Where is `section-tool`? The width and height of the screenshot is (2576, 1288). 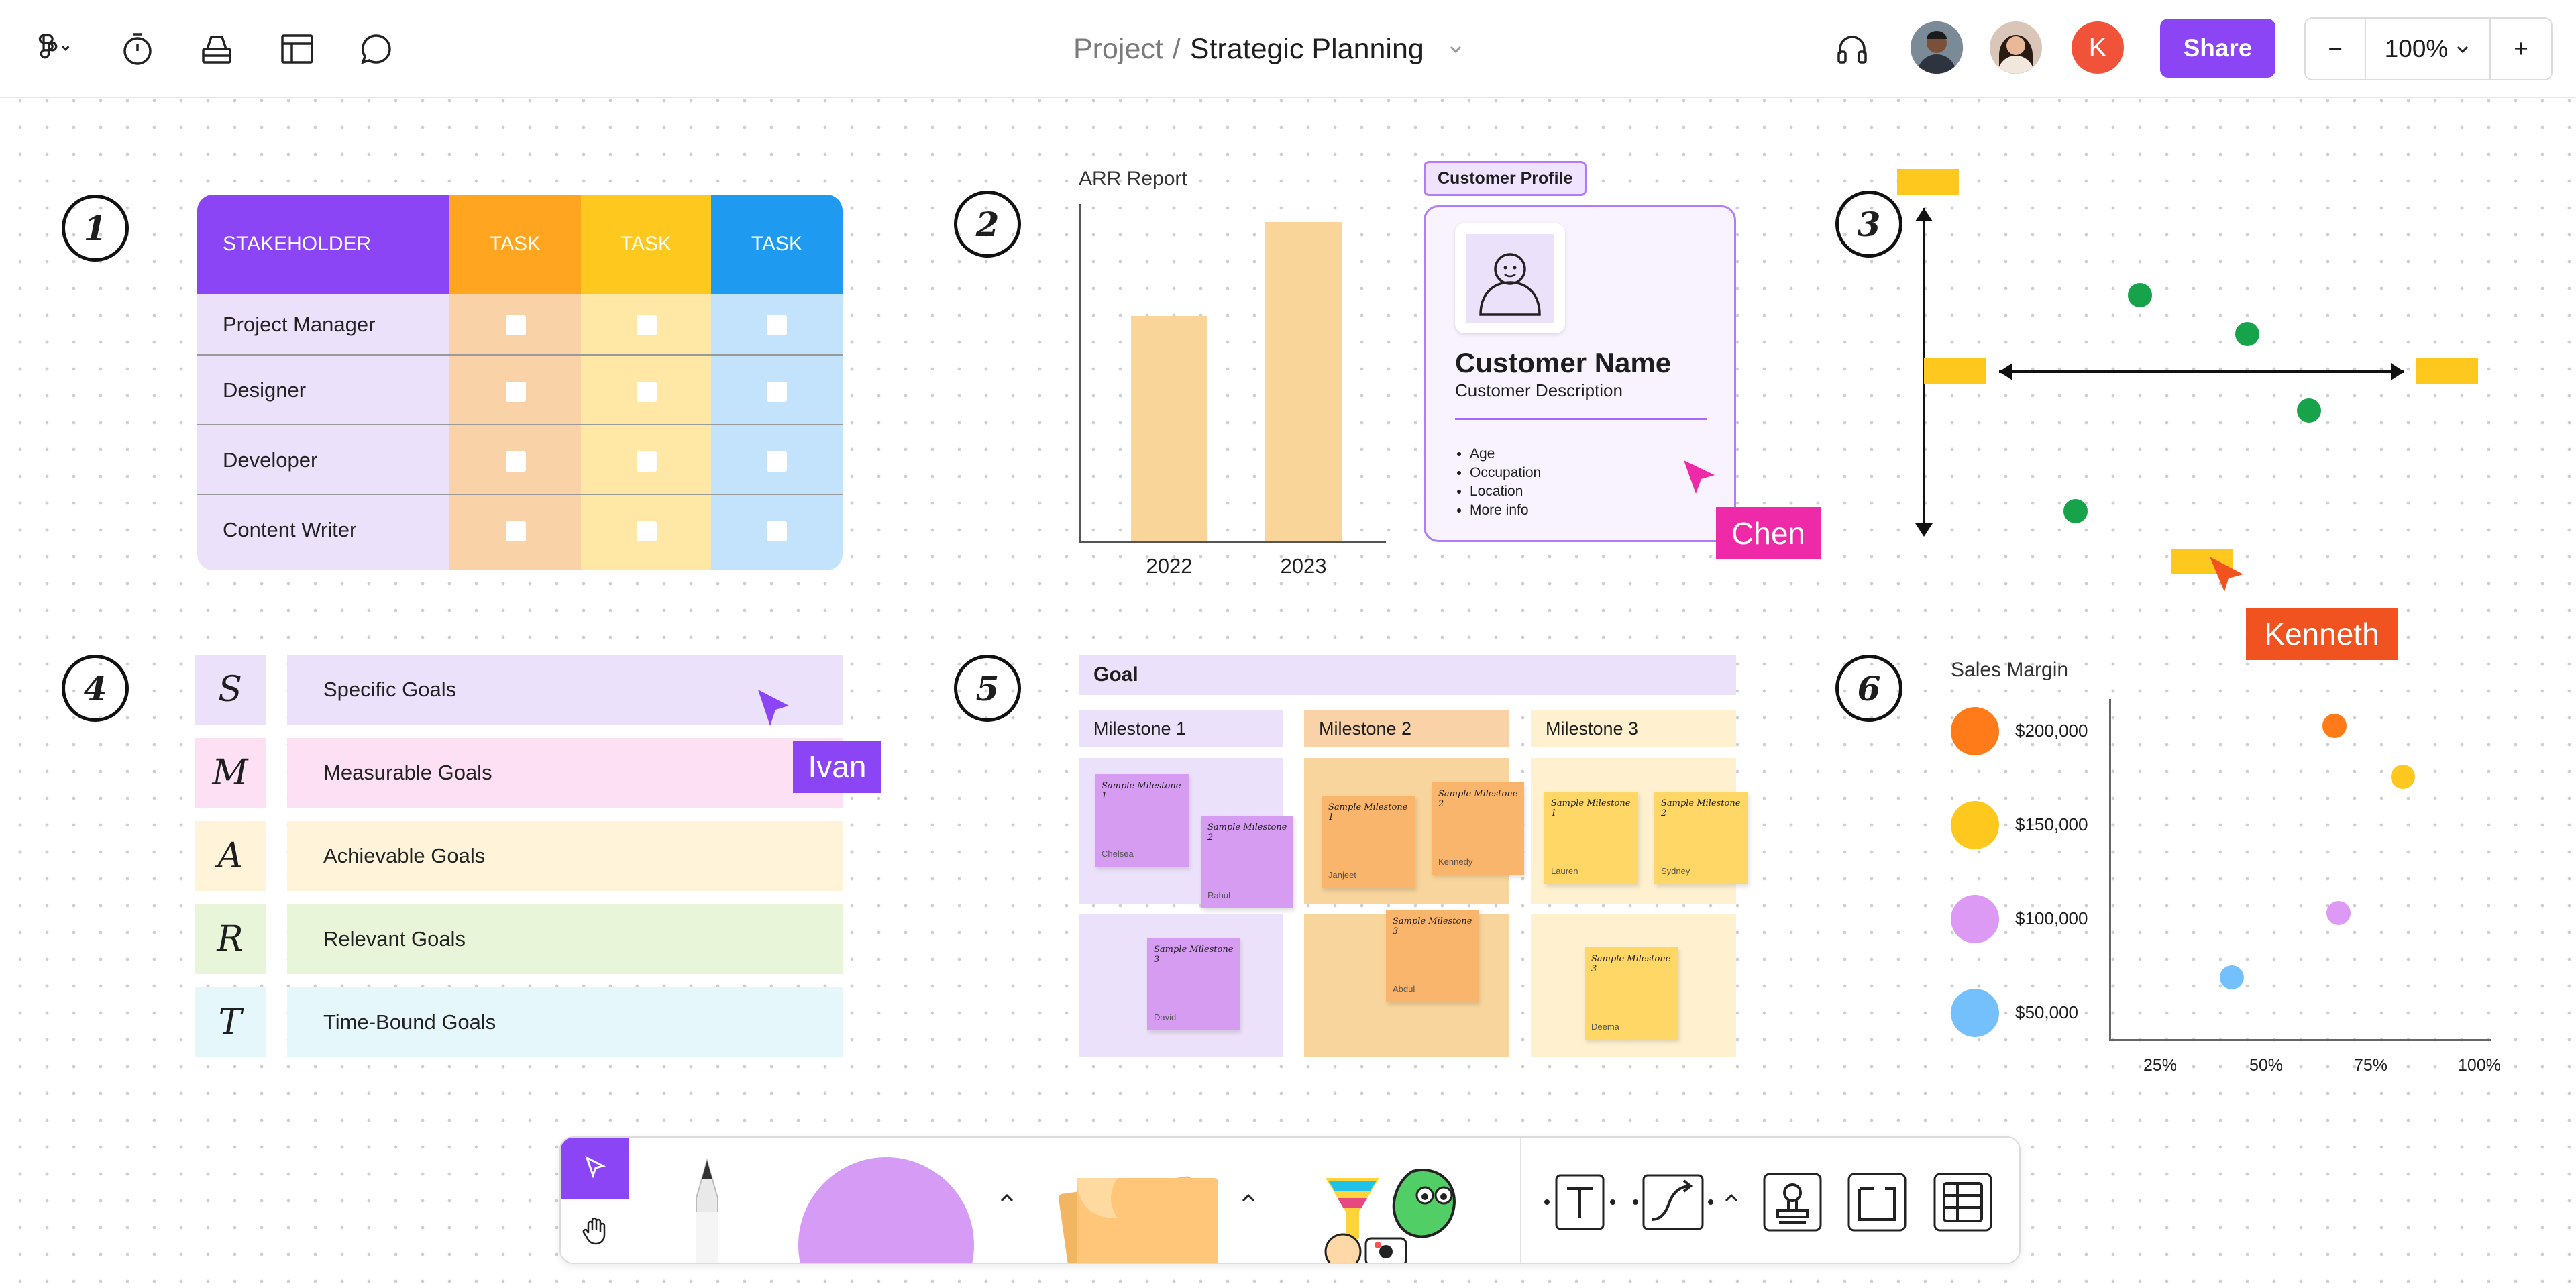
section-tool is located at coordinates (1877, 1202).